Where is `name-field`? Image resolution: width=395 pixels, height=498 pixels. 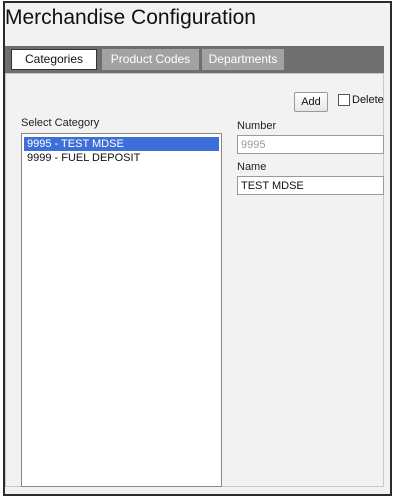 name-field is located at coordinates (310, 185).